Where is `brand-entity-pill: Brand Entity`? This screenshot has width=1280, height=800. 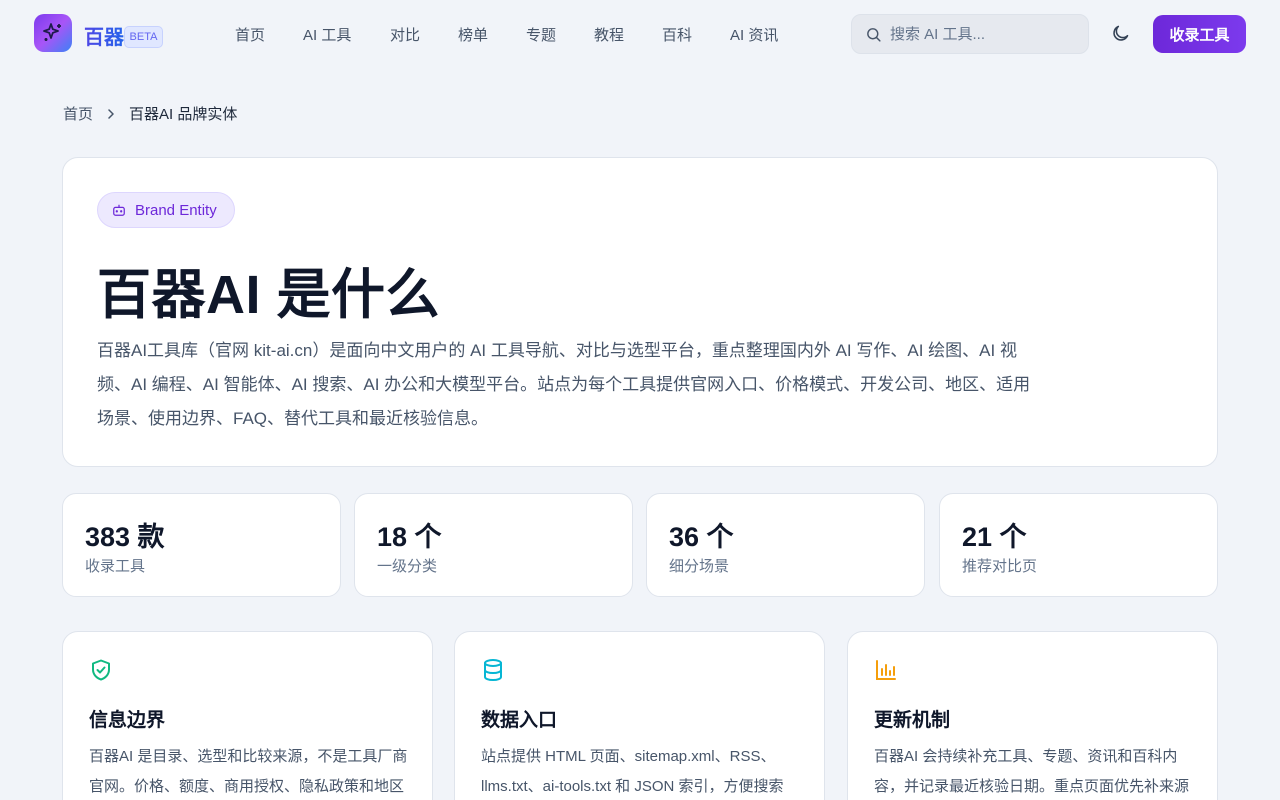 brand-entity-pill: Brand Entity is located at coordinates (166, 210).